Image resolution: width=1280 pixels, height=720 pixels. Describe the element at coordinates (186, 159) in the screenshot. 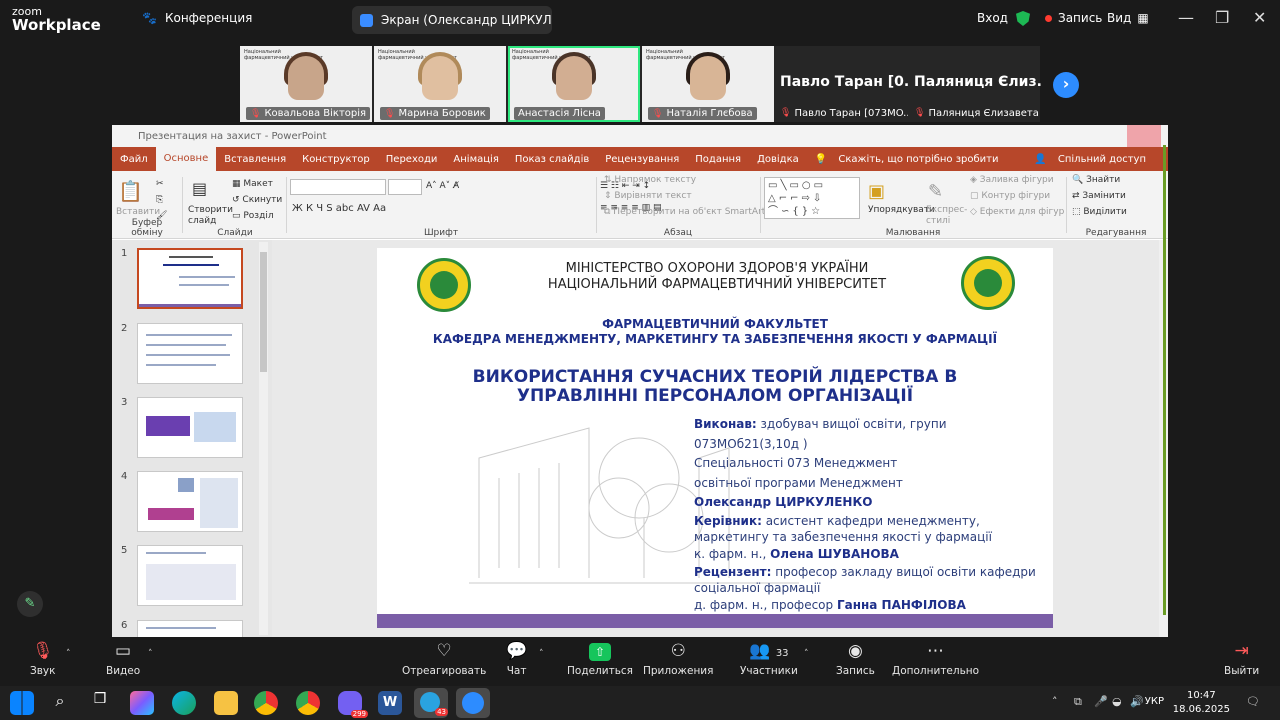

I see `tab-home: Основне` at that location.